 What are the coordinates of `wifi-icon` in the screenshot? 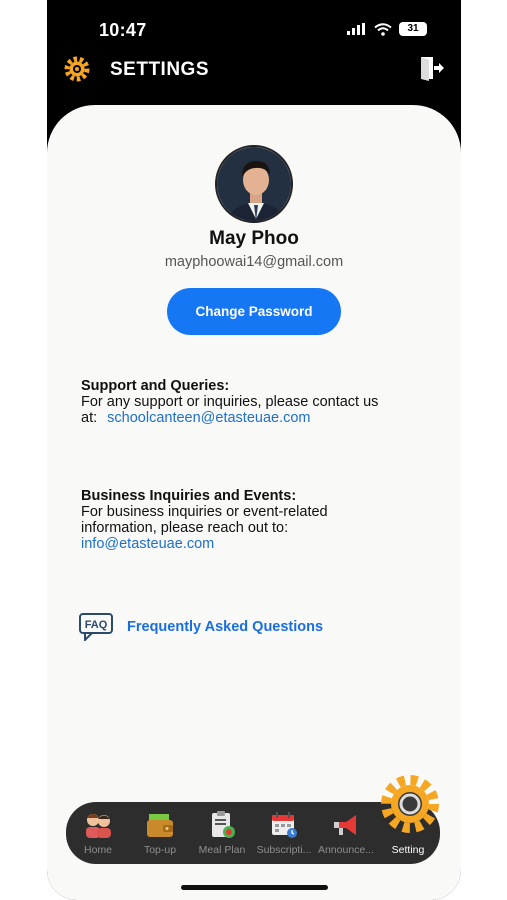 It's located at (383, 29).